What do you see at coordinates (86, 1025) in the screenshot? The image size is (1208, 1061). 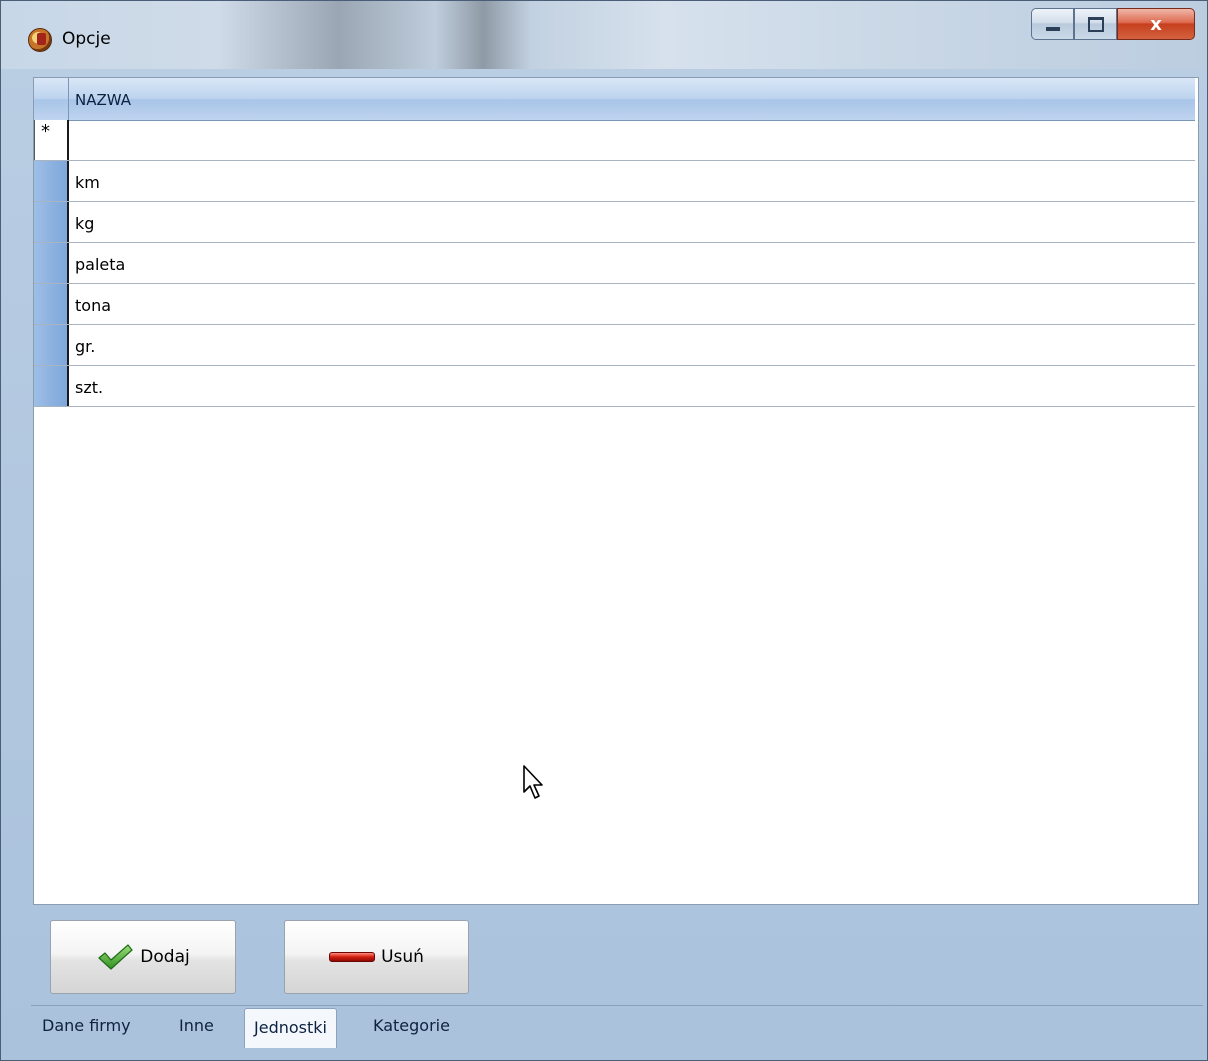 I see `tab-dane-firmy: Dane firmy` at bounding box center [86, 1025].